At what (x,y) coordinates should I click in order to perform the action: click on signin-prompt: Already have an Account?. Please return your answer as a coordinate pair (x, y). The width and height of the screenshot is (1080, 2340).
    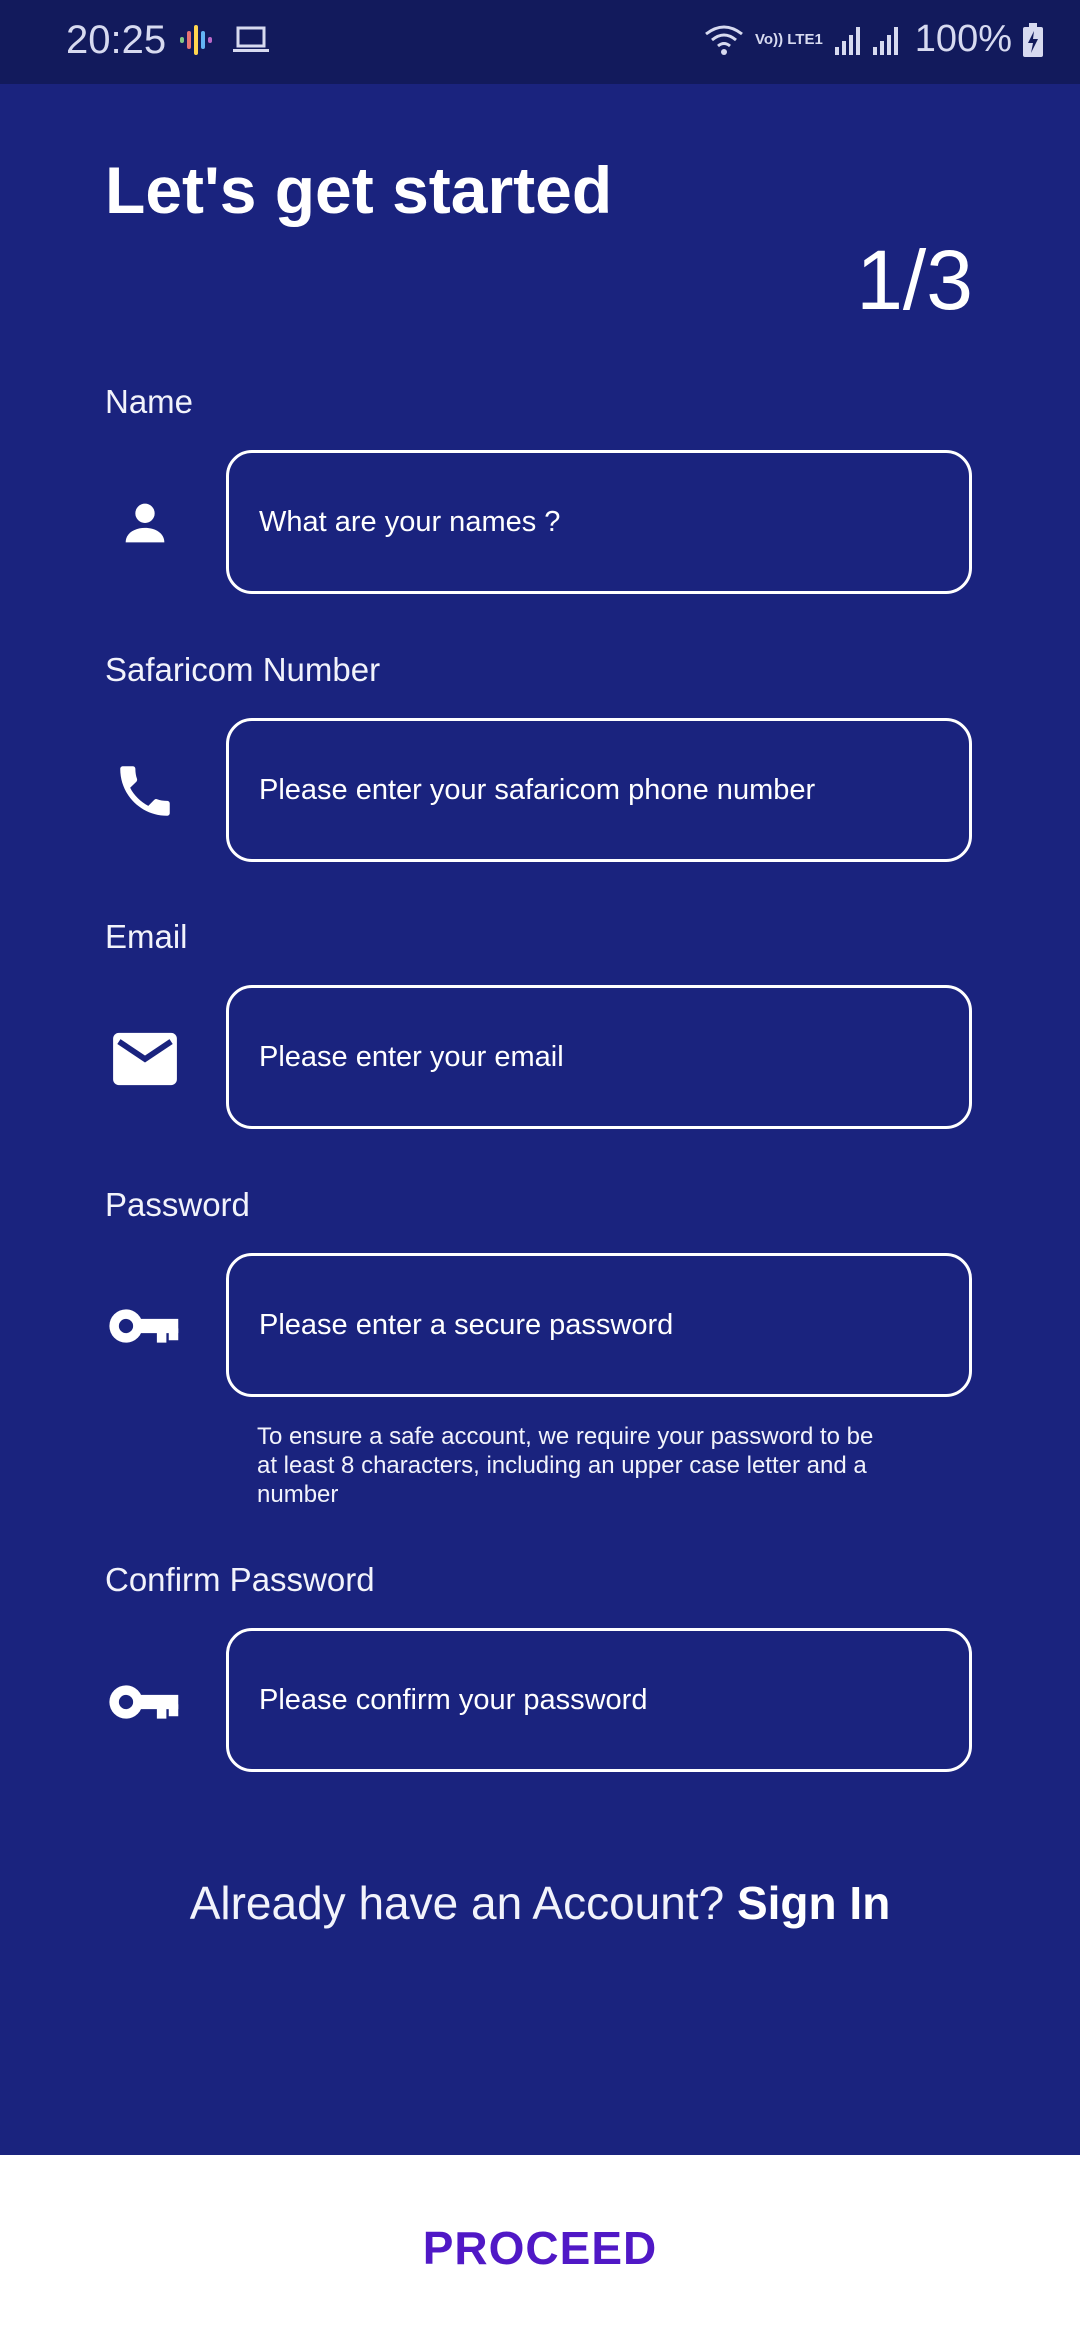
    Looking at the image, I should click on (457, 1903).